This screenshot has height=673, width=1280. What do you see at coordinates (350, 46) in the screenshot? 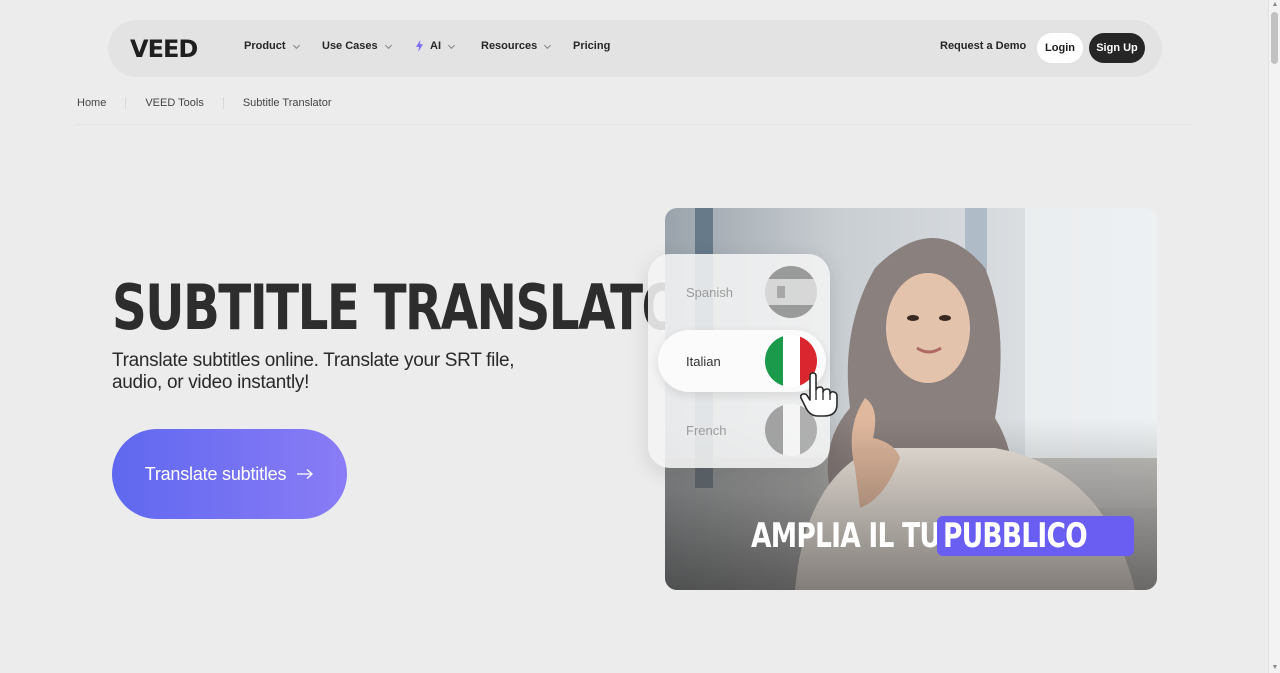
I see `nav-use-cases-label: Use Cases` at bounding box center [350, 46].